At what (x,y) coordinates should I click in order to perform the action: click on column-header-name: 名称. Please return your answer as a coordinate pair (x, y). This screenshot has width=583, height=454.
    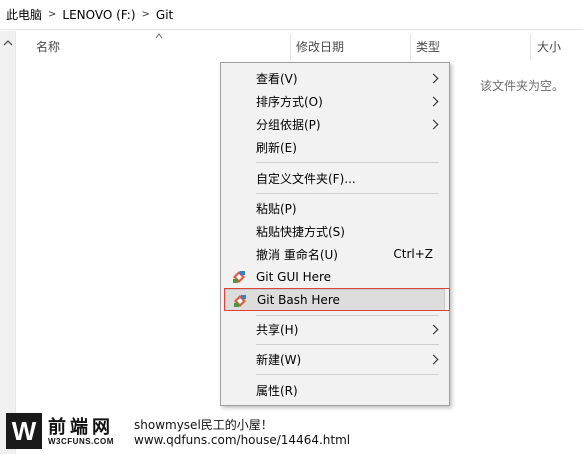
    Looking at the image, I should click on (48, 46).